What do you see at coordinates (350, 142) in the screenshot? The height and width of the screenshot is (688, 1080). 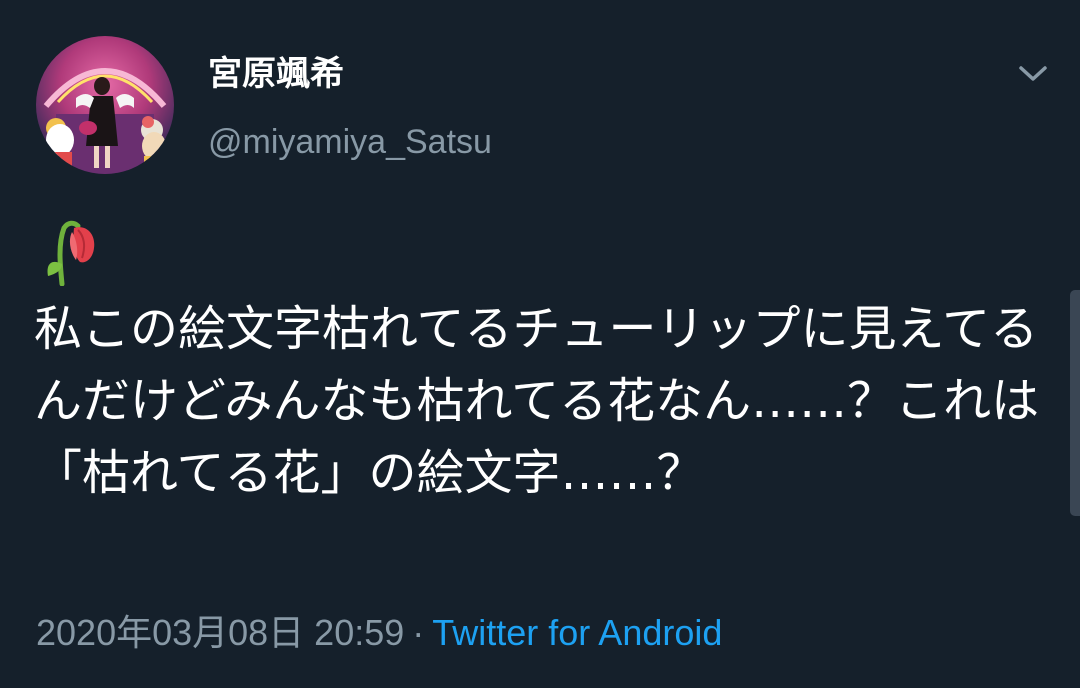 I see `user-handle: @miyamiya_Satsu` at bounding box center [350, 142].